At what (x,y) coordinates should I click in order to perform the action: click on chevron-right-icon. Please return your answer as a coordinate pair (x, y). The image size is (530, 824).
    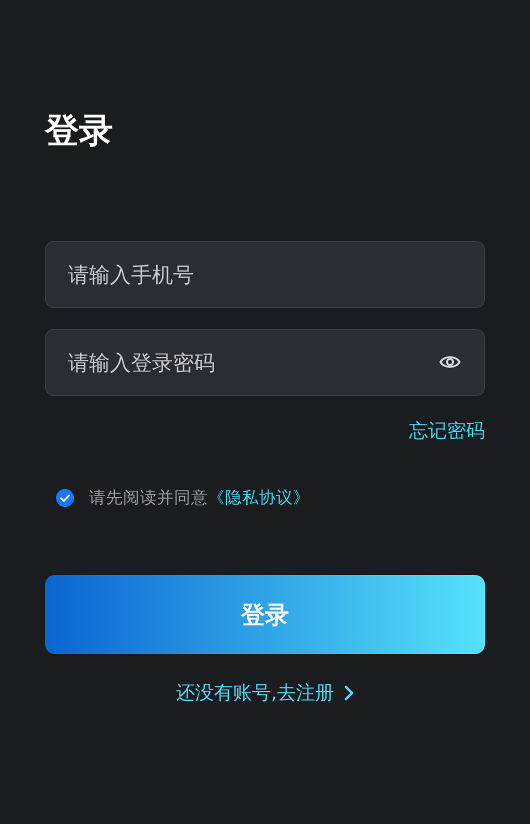
    Looking at the image, I should click on (349, 693).